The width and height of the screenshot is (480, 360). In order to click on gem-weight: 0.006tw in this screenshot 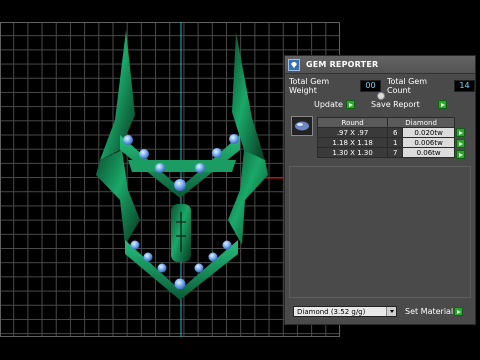, I will do `click(428, 142)`.